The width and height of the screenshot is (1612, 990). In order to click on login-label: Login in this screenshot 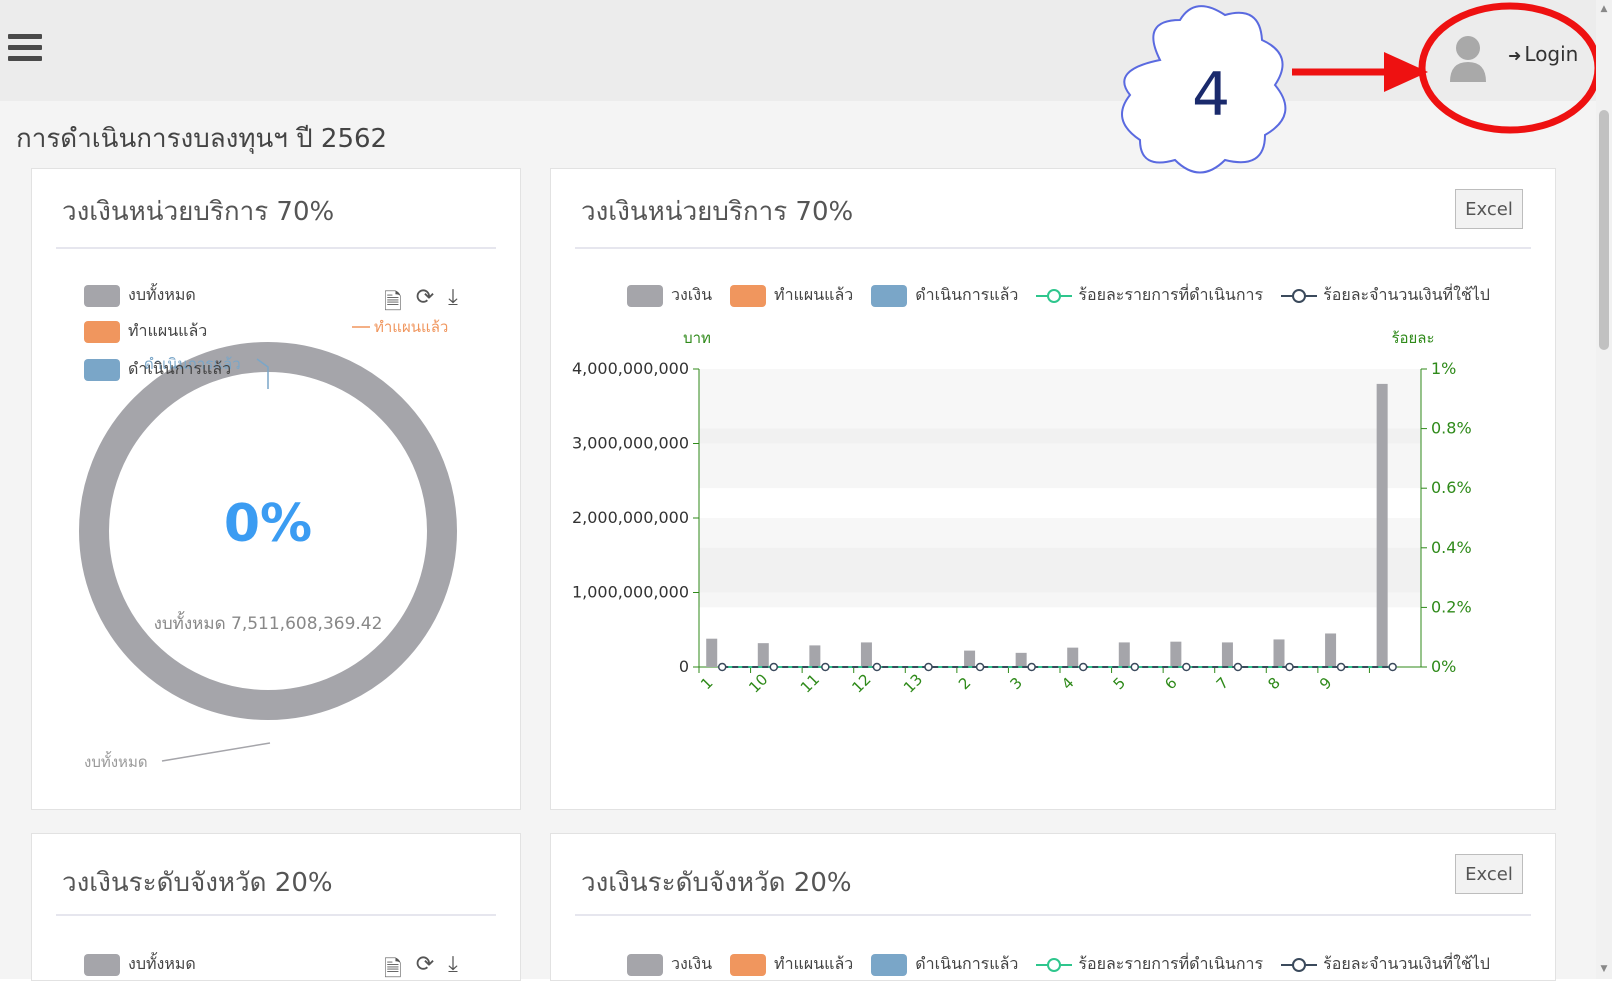, I will do `click(1551, 54)`.